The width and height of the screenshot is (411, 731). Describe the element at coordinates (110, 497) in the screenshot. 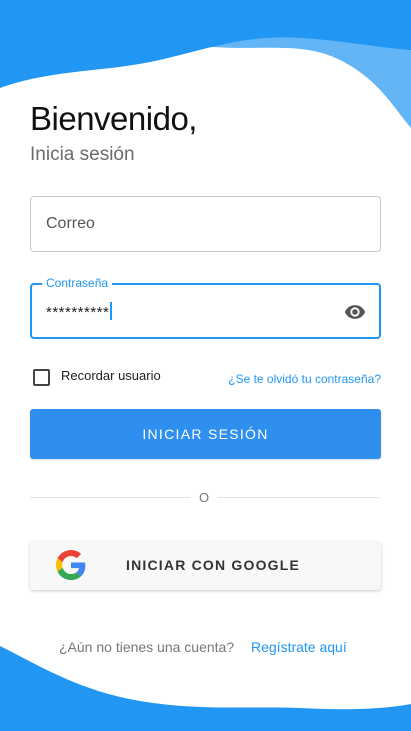

I see `divider-left` at that location.